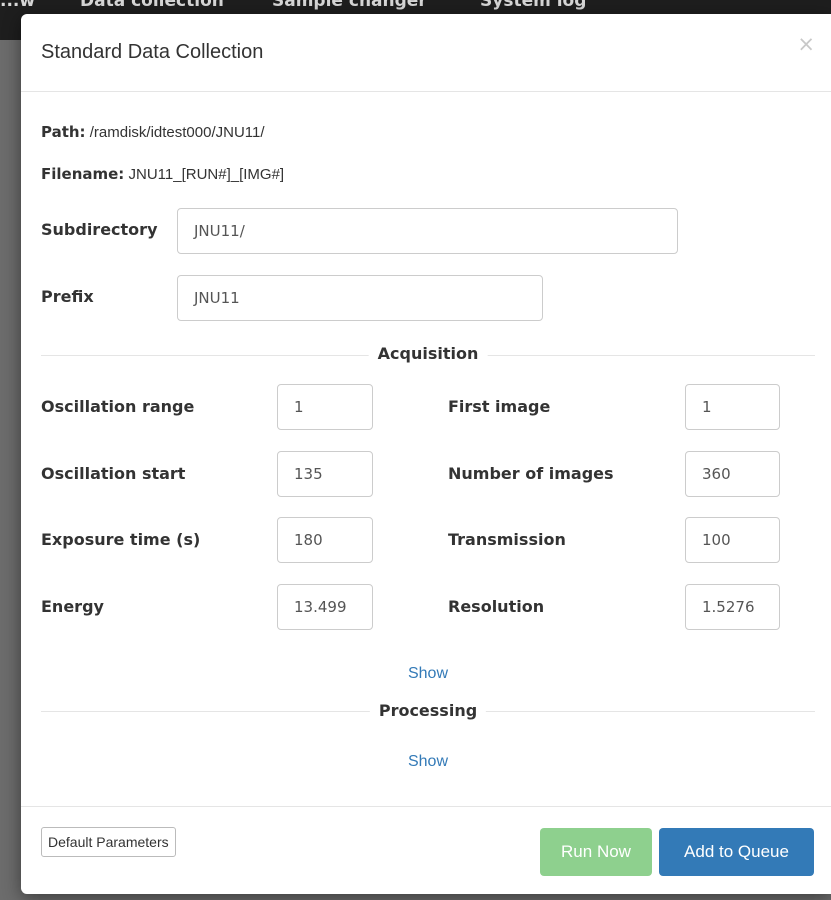 The width and height of the screenshot is (831, 900). I want to click on resolution-label: Resolution, so click(496, 606).